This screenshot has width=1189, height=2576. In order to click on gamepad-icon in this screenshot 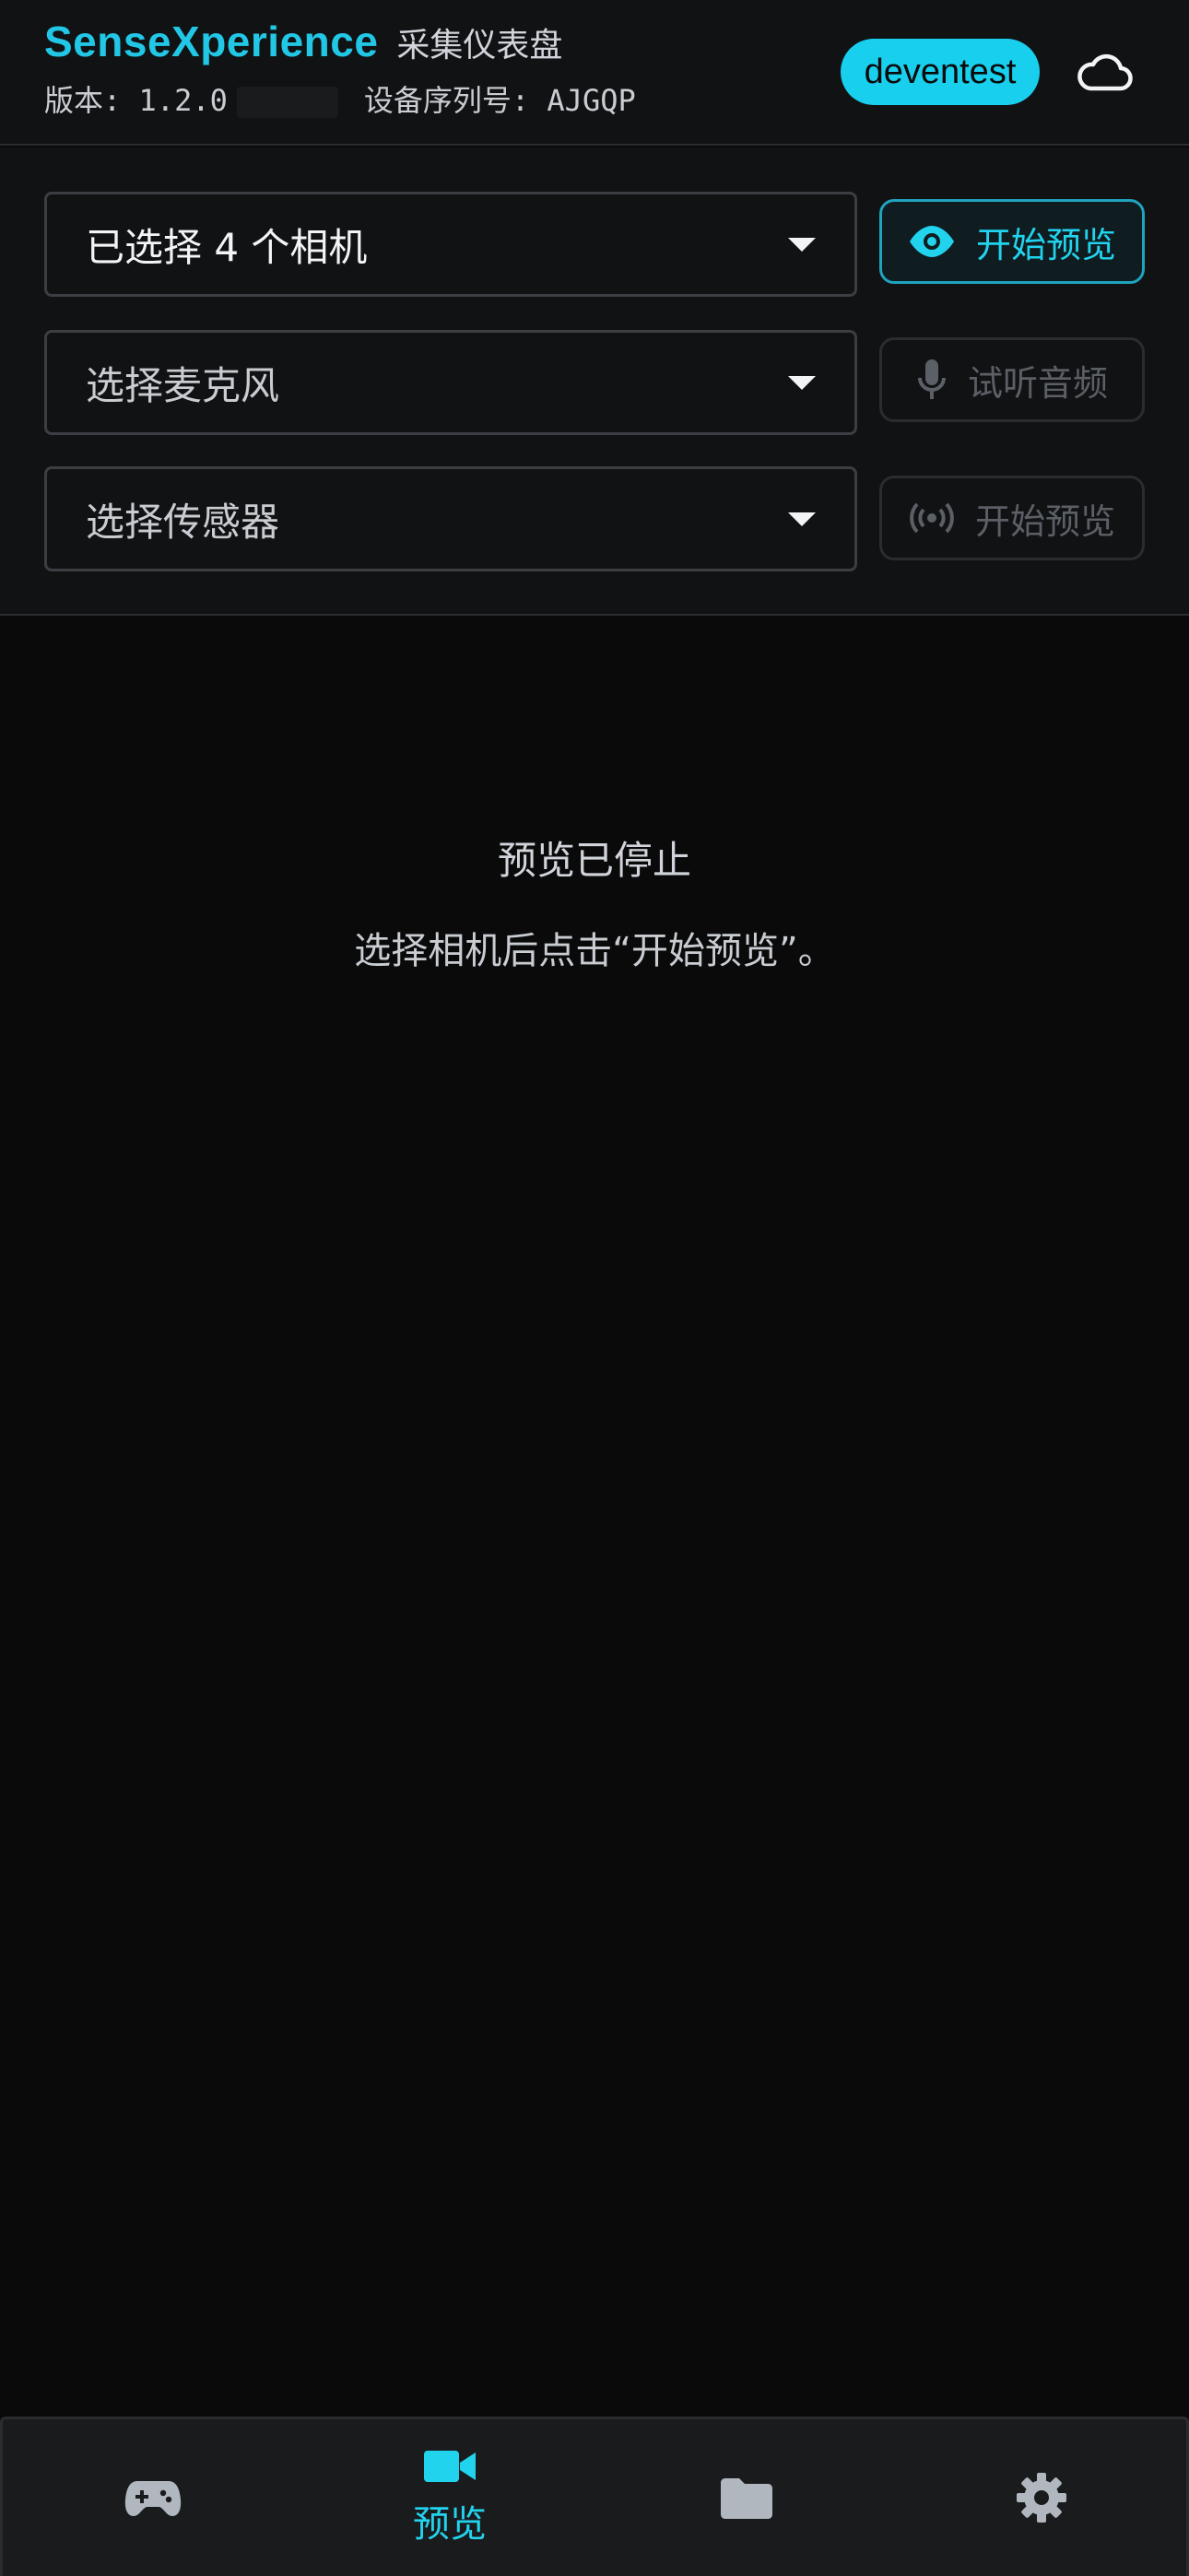, I will do `click(153, 2498)`.